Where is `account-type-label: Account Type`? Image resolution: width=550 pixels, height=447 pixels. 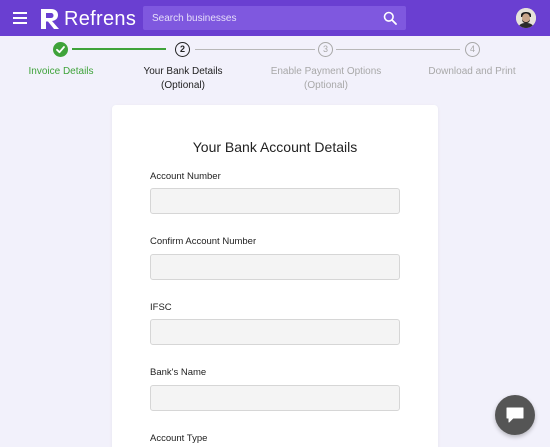
account-type-label: Account Type is located at coordinates (179, 438).